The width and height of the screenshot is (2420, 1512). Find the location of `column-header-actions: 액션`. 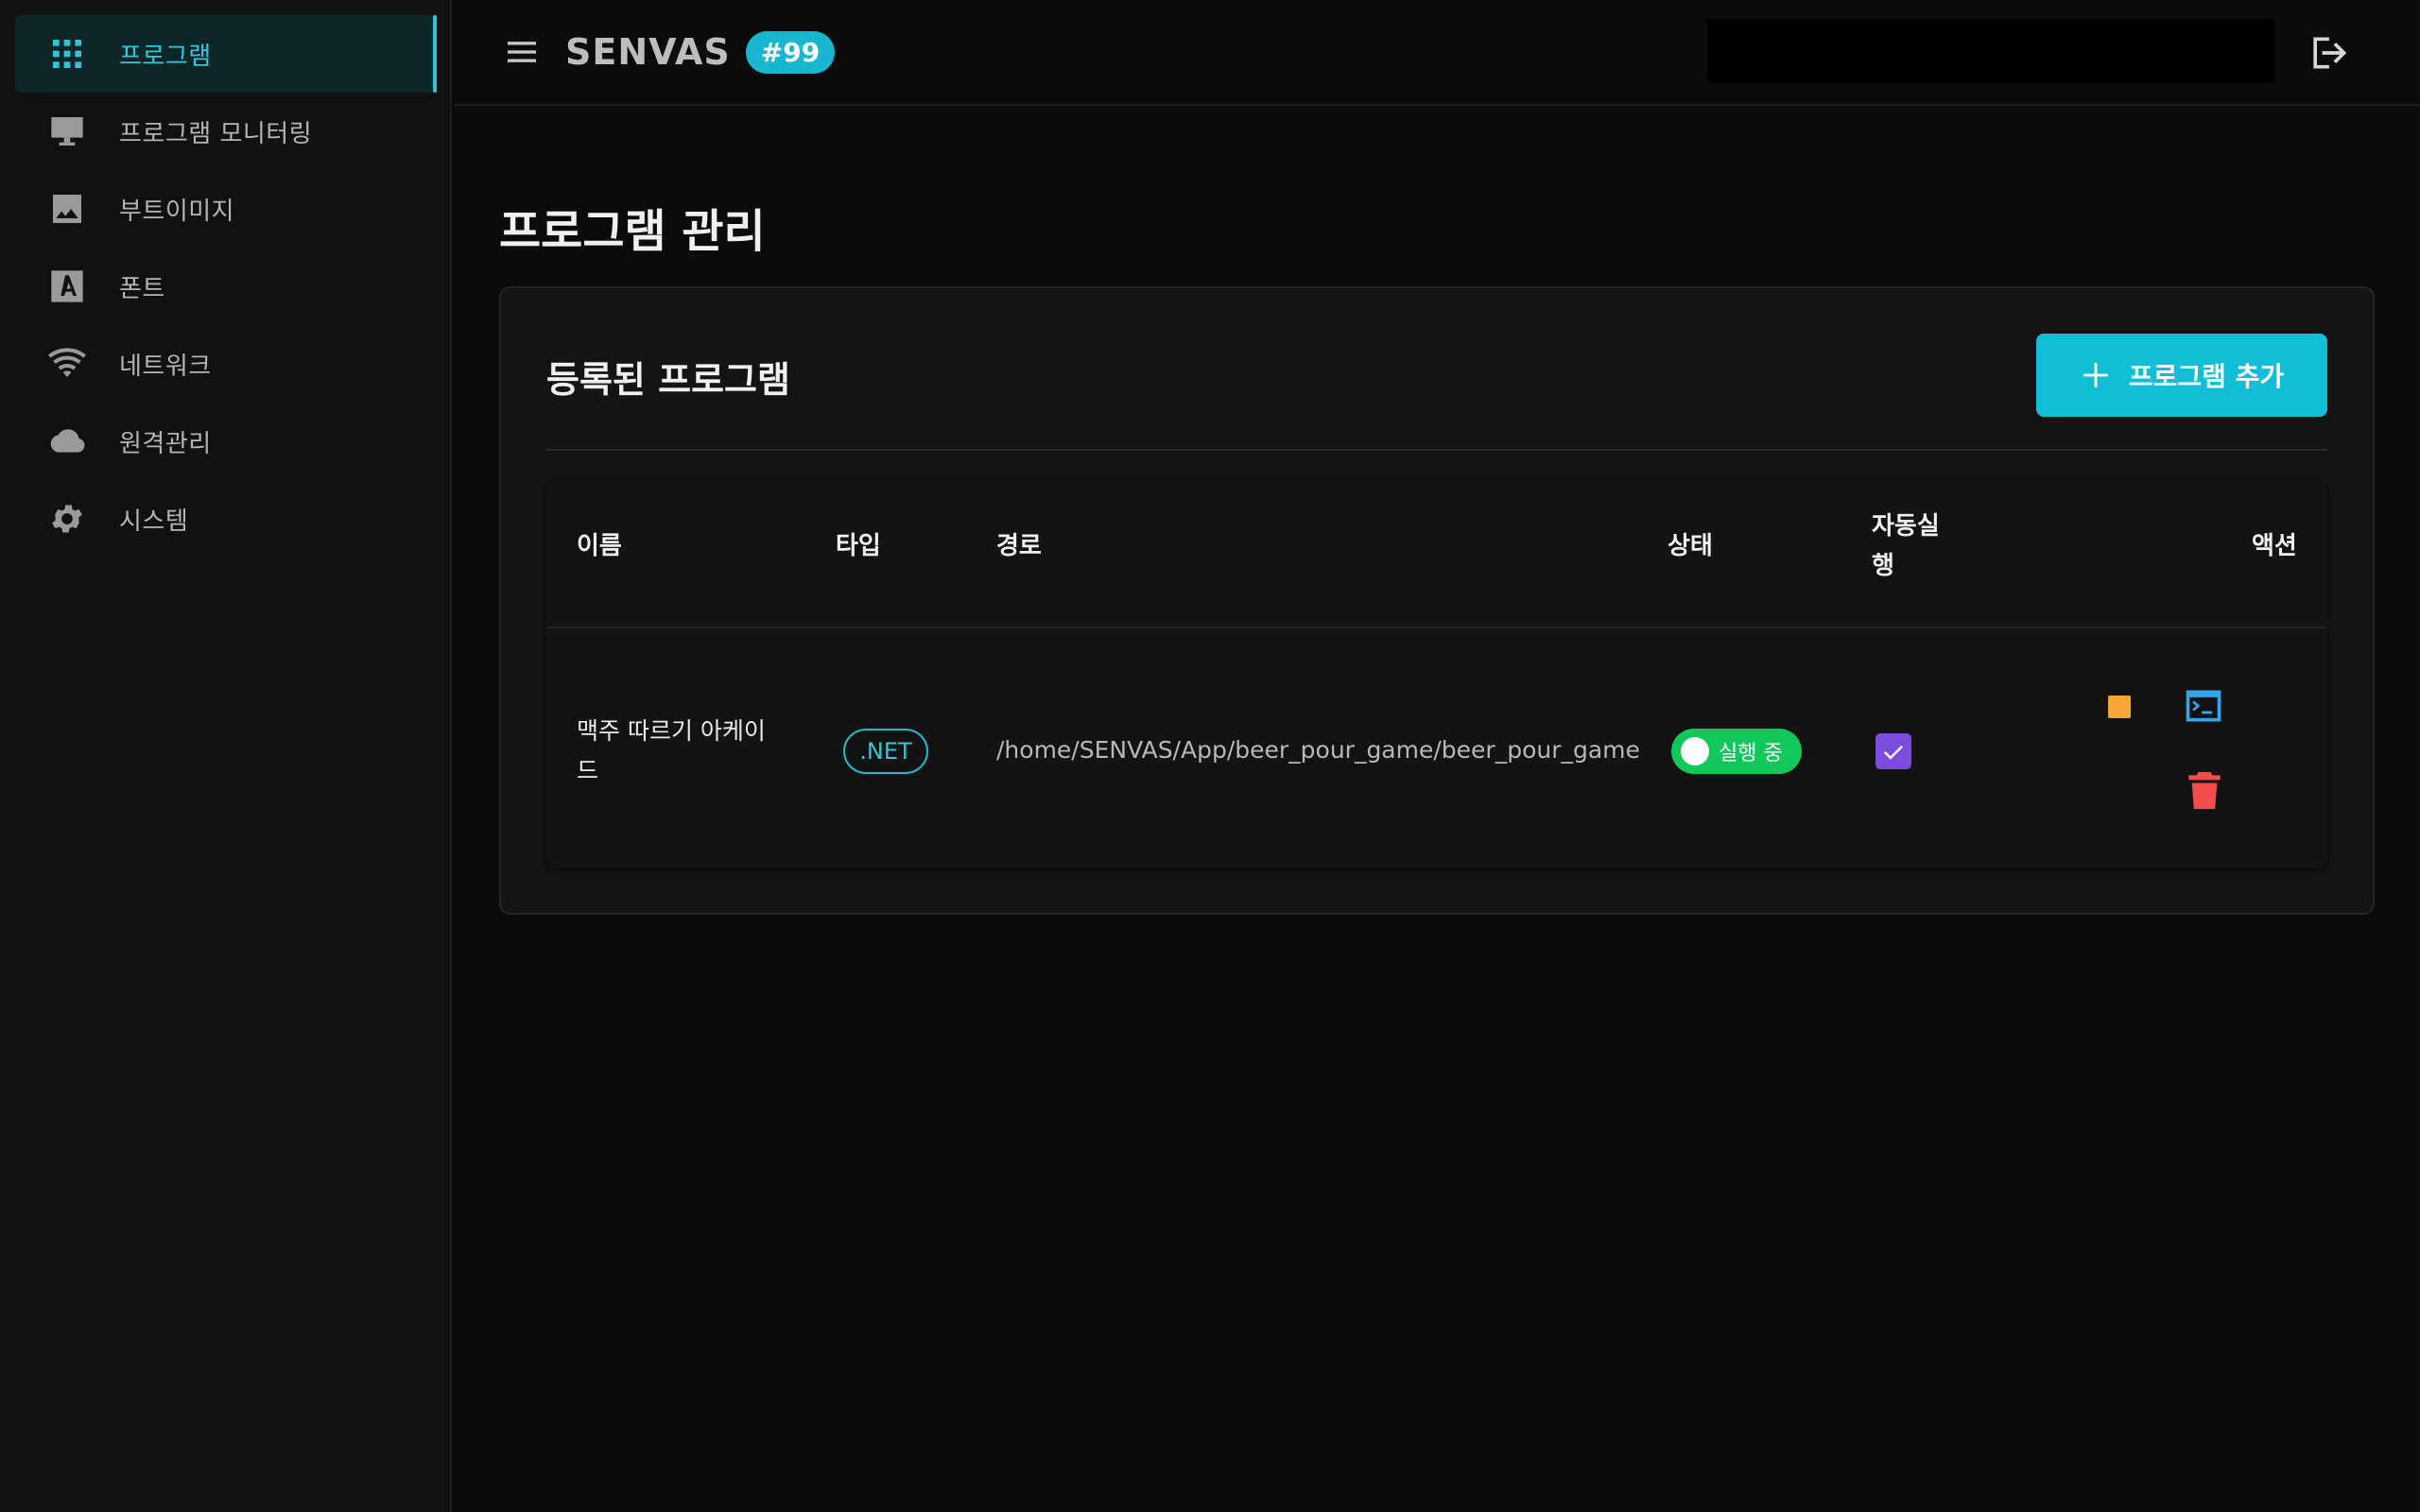

column-header-actions: 액션 is located at coordinates (2274, 546).